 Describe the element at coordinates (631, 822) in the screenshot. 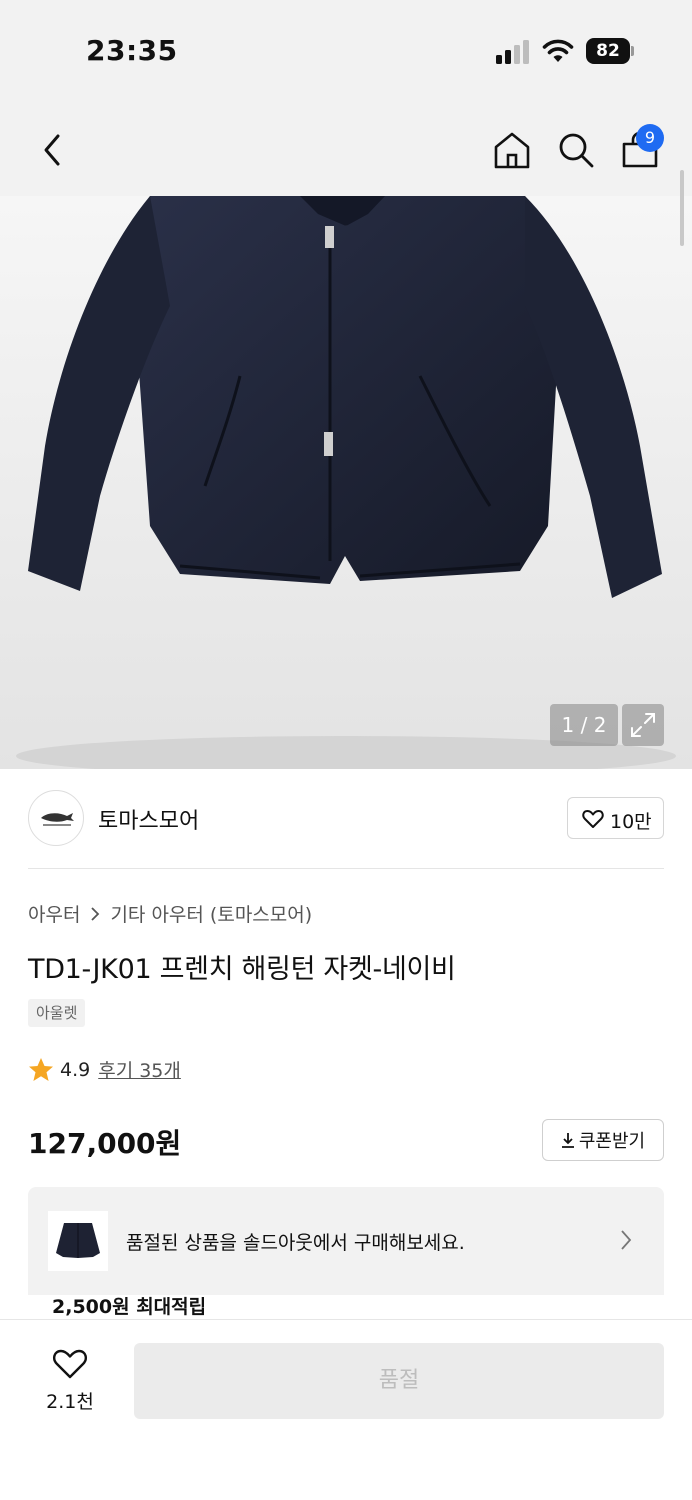

I see `brand-like-count: 10만` at that location.